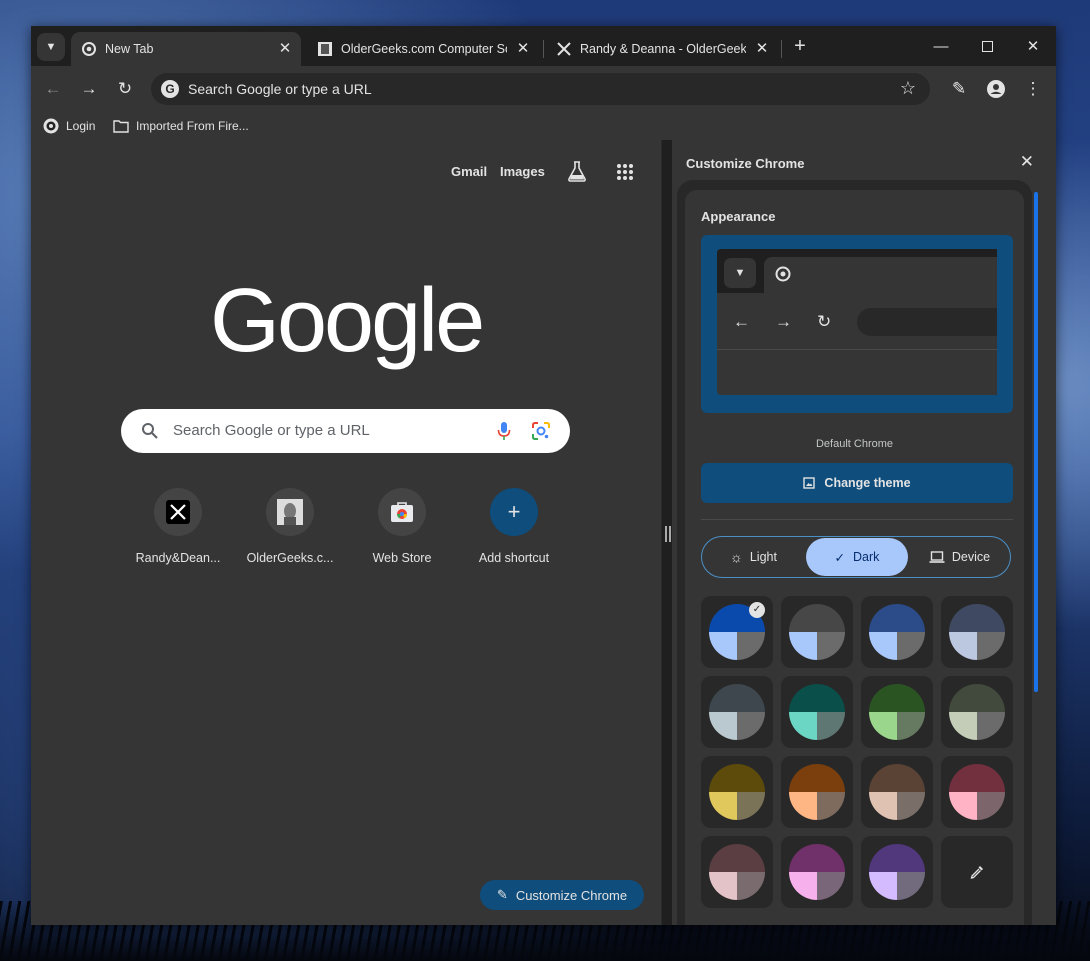  Describe the element at coordinates (423, 49) in the screenshot. I see `tab-oldergeeks: OlderGeeks.com Computer Software ✕` at that location.